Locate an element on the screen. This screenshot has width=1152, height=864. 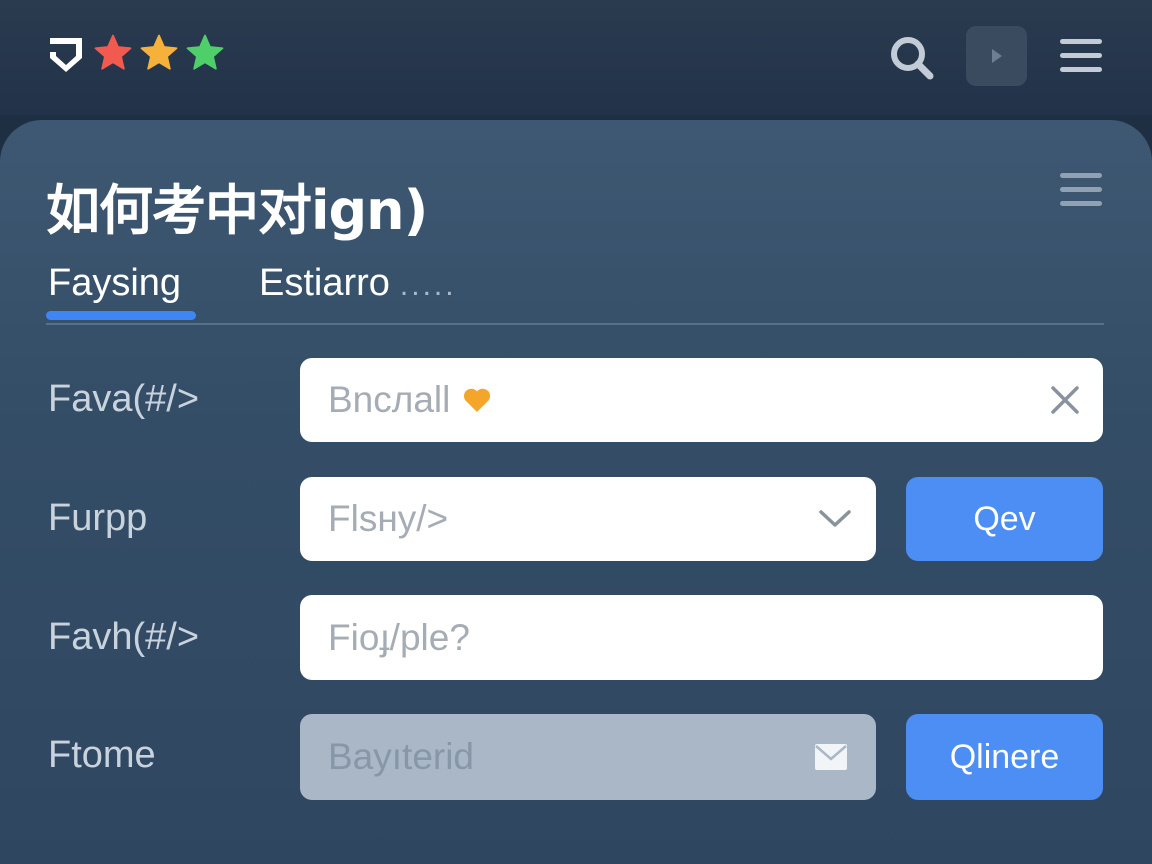
star-yellow-icon is located at coordinates (159, 52).